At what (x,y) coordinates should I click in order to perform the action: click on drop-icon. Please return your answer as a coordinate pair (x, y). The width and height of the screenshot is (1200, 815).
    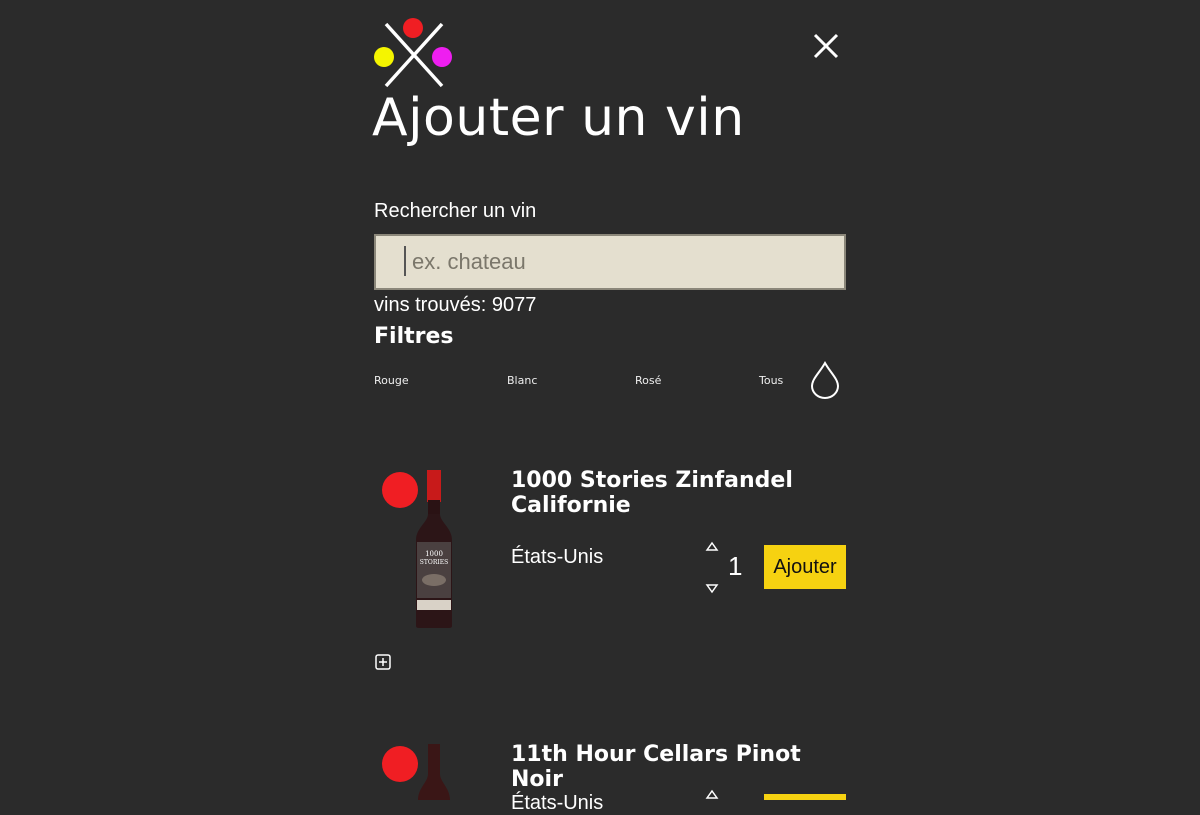
    Looking at the image, I should click on (825, 380).